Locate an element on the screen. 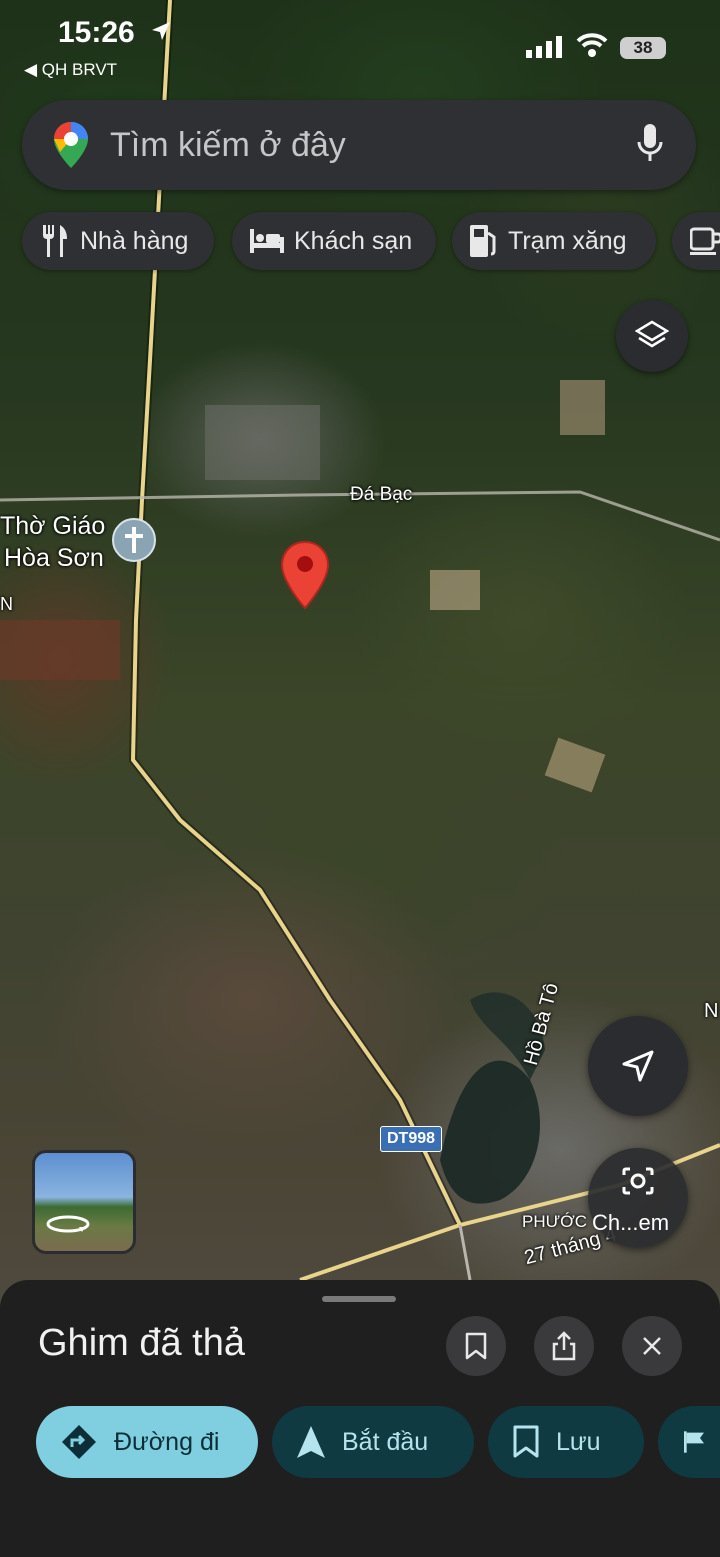 Image resolution: width=720 pixels, height=1557 pixels. start-button: Bắt đầu is located at coordinates (373, 1442).